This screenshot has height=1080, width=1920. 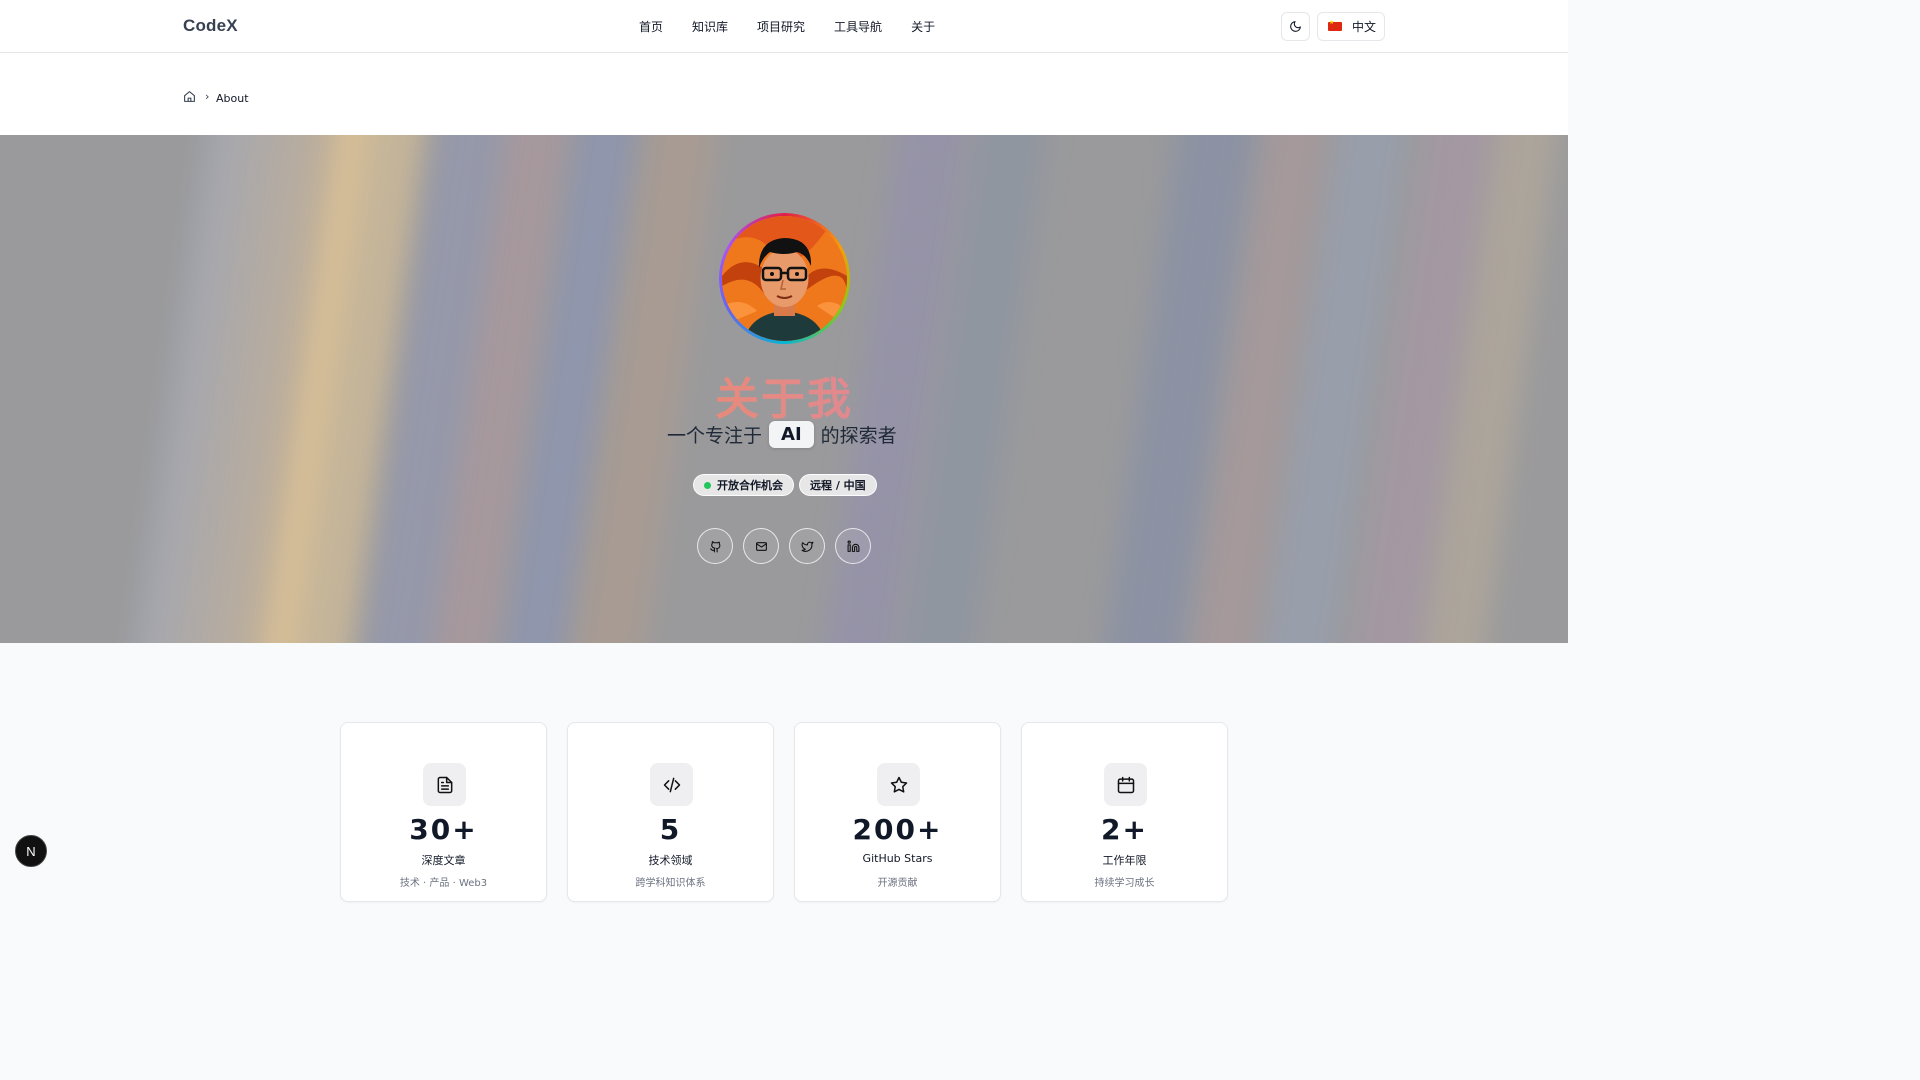 I want to click on status-dot-icon, so click(x=707, y=485).